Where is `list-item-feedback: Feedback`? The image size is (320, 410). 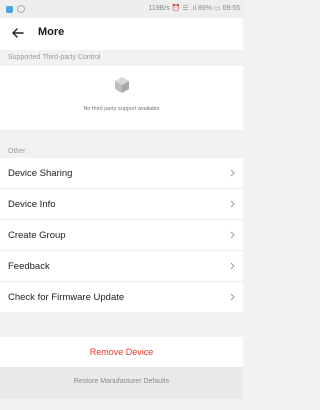 list-item-feedback: Feedback is located at coordinates (121, 266).